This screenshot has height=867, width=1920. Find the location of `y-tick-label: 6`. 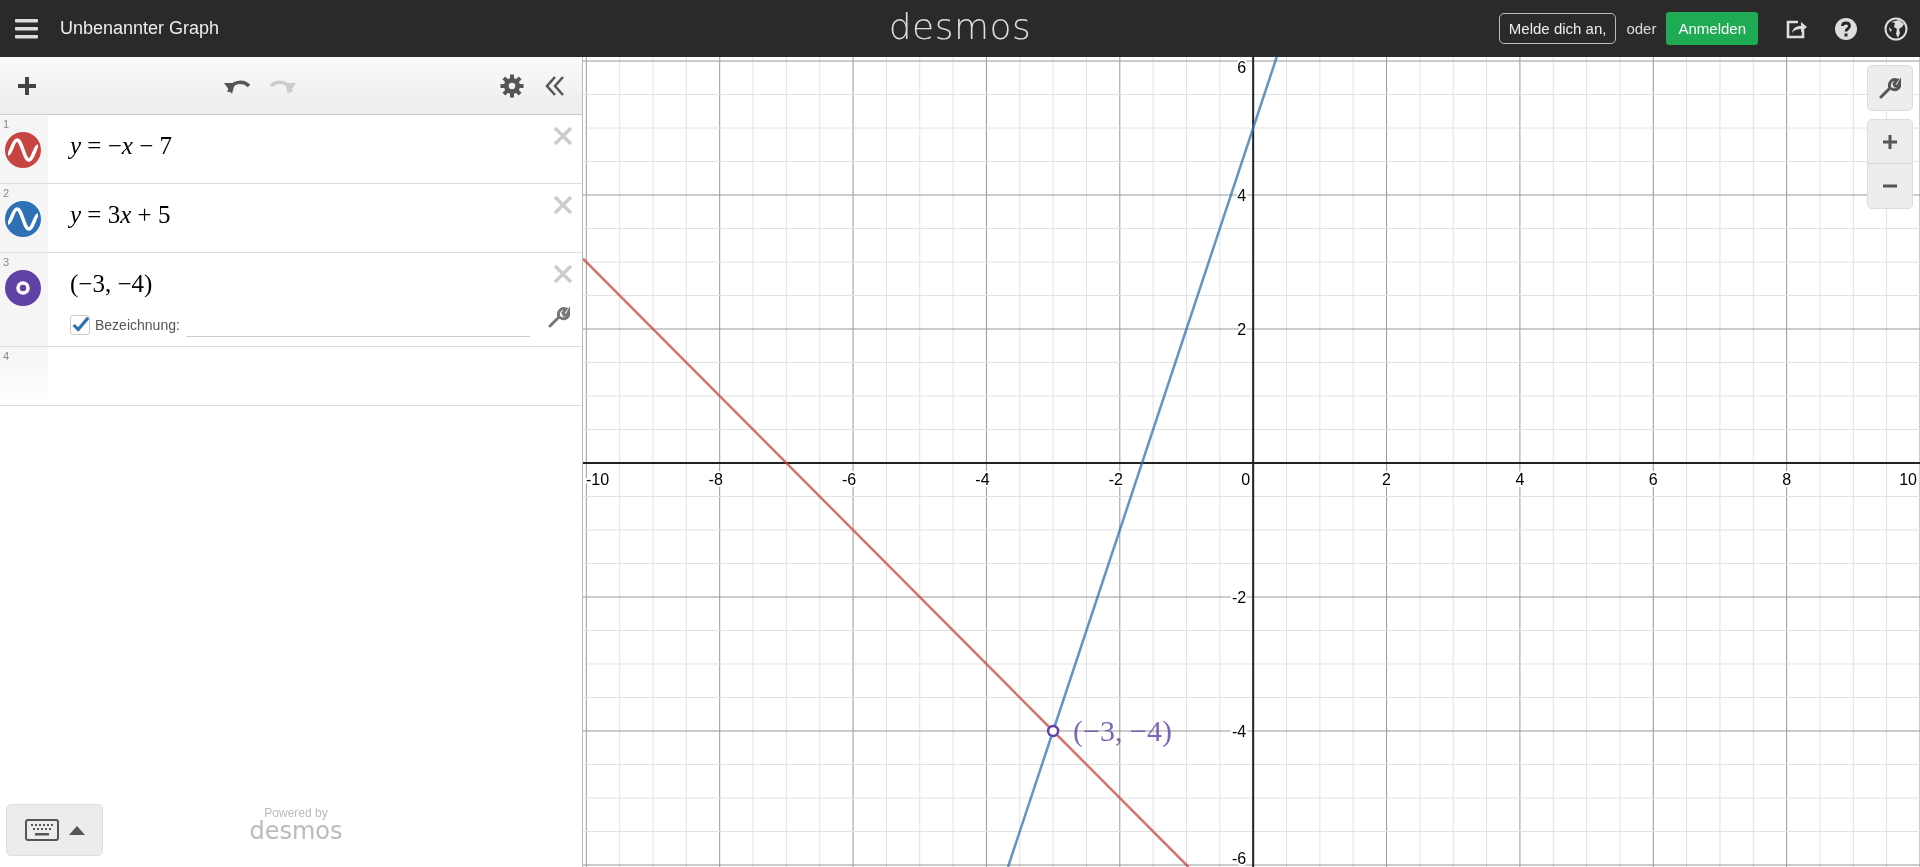

y-tick-label: 6 is located at coordinates (1242, 67).